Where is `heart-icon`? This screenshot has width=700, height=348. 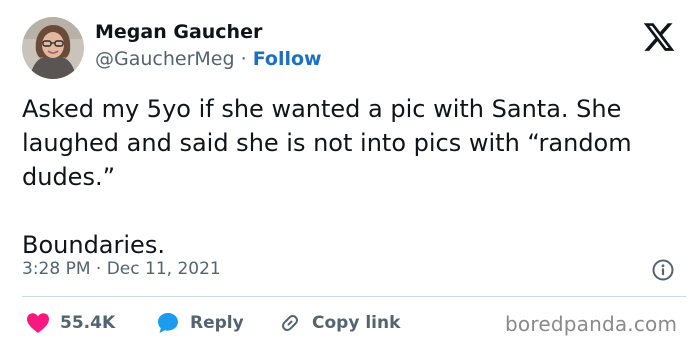
heart-icon is located at coordinates (38, 323).